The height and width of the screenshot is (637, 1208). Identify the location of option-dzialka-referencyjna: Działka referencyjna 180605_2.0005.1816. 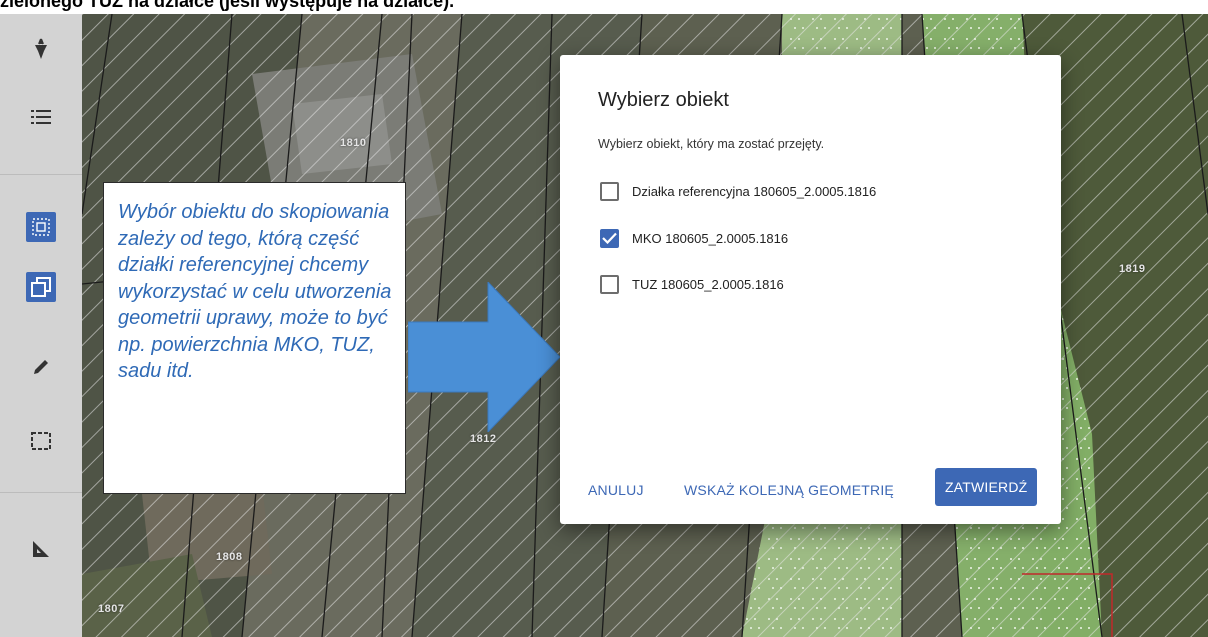
(738, 191).